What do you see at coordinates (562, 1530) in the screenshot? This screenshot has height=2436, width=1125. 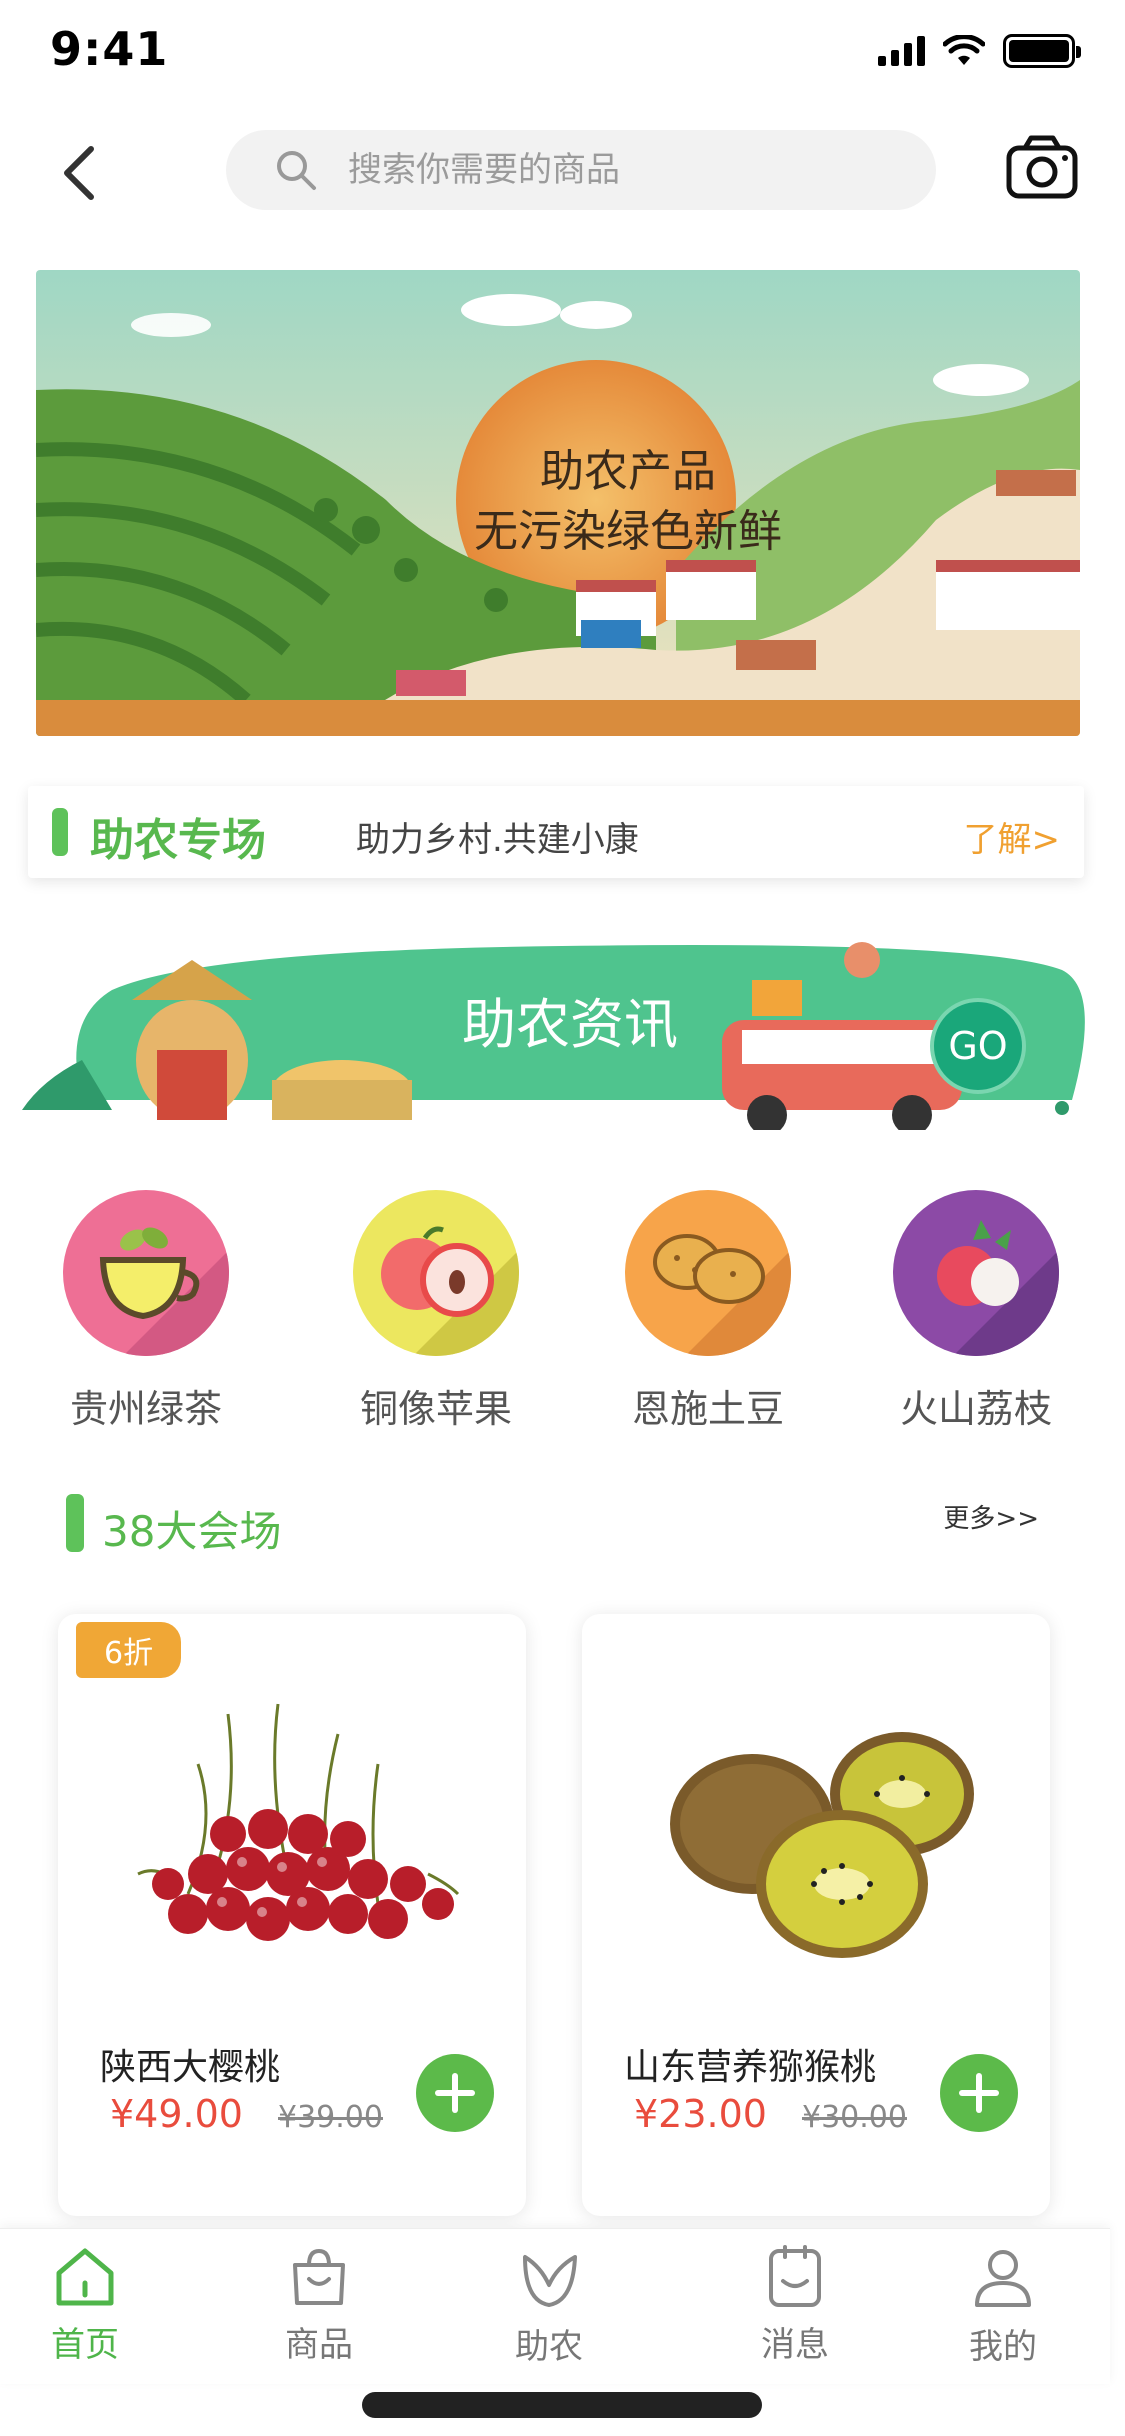 I see `section-header: 38大会场 更多>>` at bounding box center [562, 1530].